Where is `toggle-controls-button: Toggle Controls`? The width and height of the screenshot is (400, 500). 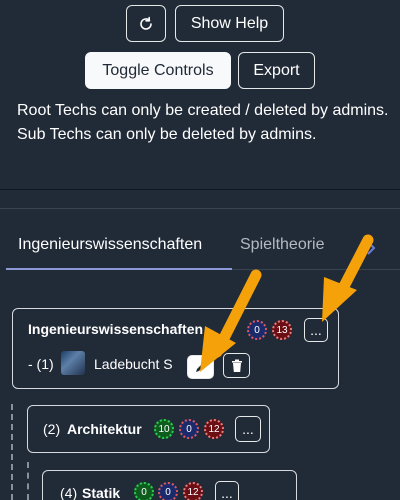
toggle-controls-button: Toggle Controls is located at coordinates (158, 70).